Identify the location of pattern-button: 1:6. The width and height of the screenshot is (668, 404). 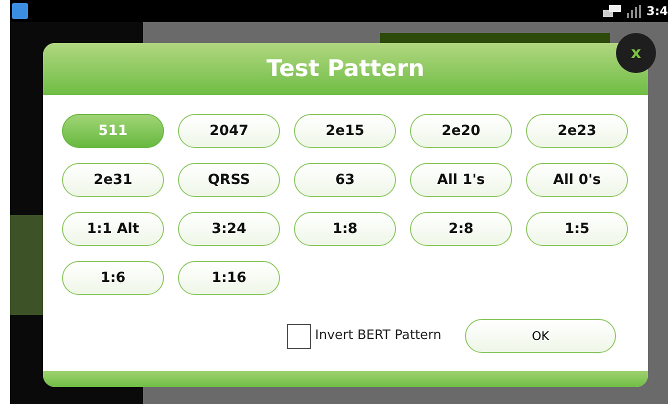
(113, 278).